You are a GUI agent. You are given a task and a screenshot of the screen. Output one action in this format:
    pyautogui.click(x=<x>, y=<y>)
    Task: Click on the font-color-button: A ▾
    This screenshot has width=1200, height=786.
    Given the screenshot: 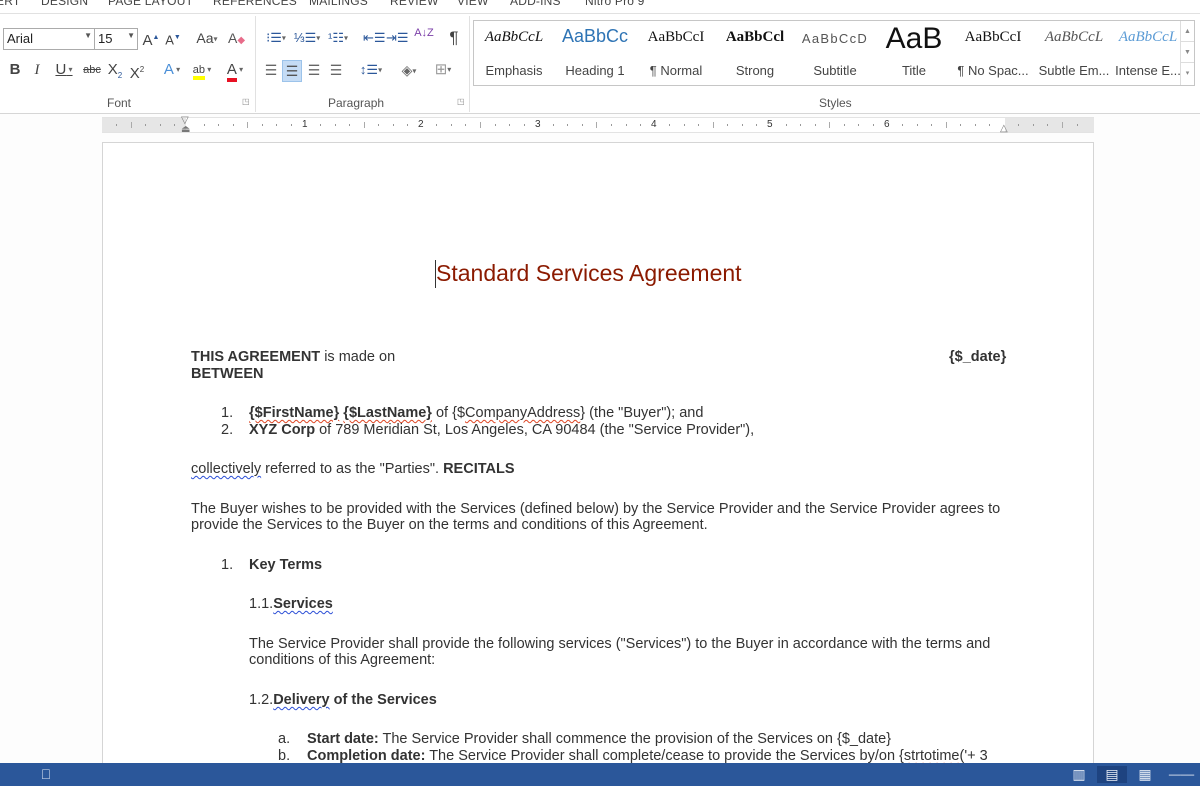 What is the action you would take?
    pyautogui.click(x=235, y=71)
    